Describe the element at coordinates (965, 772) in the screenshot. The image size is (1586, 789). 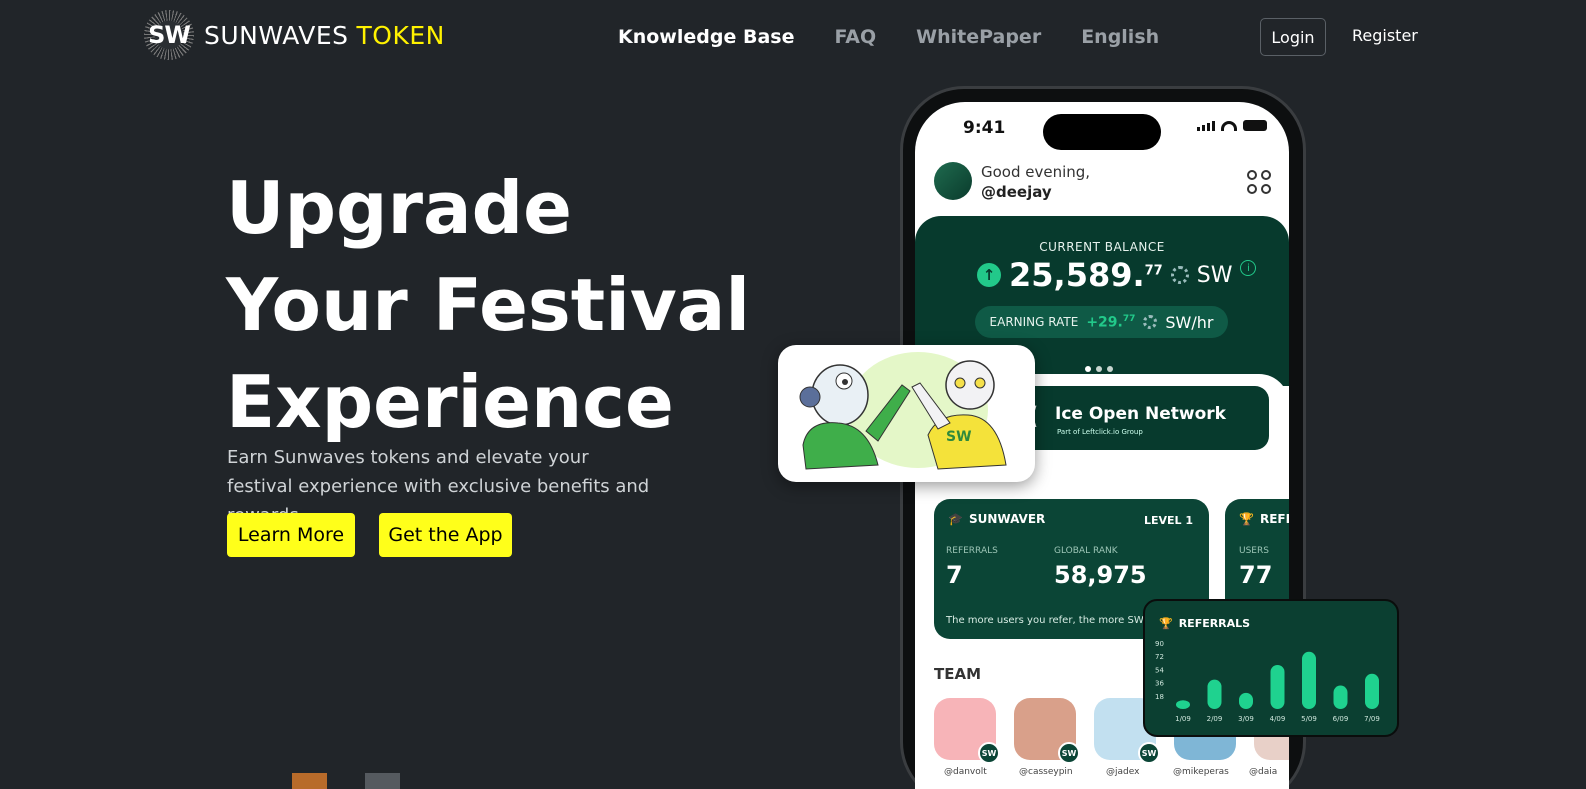
I see `team-member-name: @danvolt` at that location.